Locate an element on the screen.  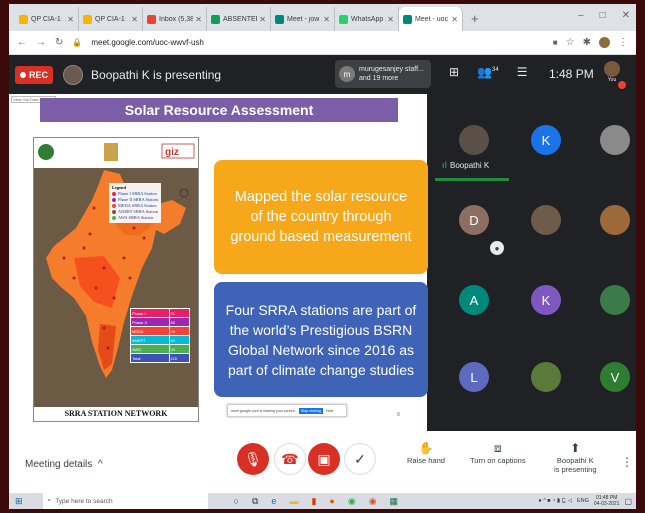
station-row: MEDA 08 is located at coordinates (160, 331).